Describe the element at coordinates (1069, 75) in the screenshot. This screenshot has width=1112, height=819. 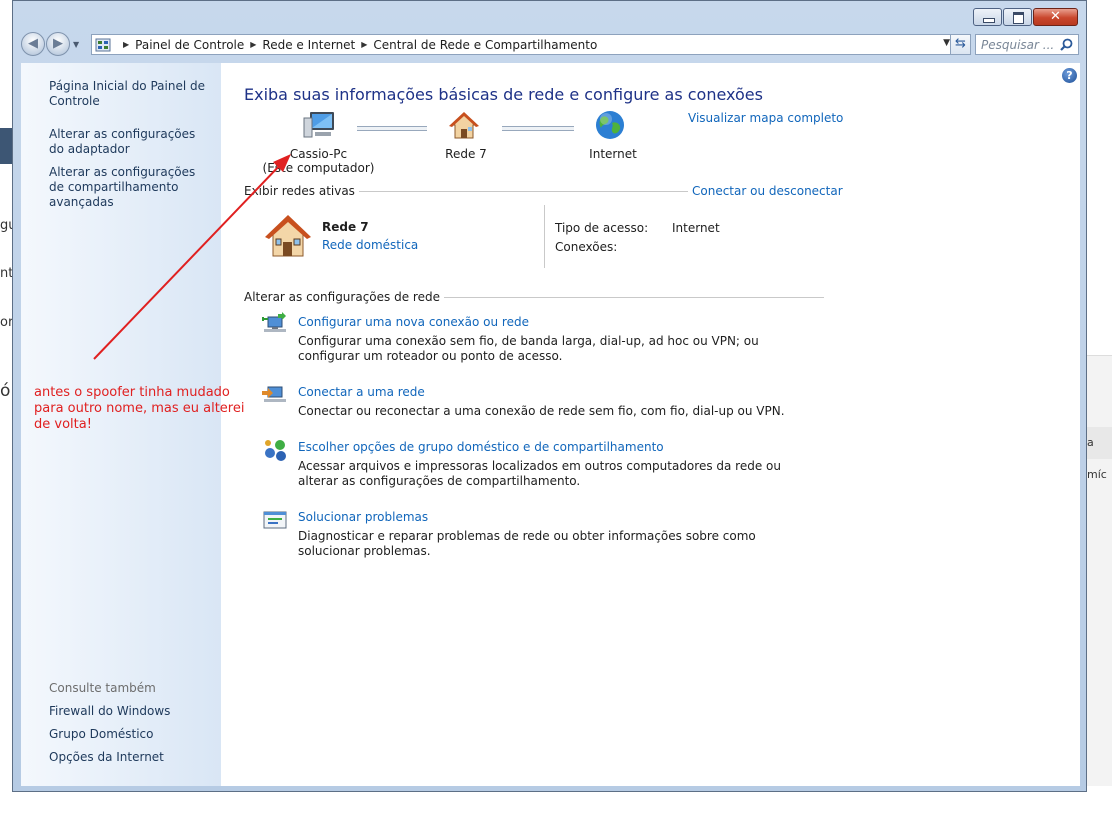
I see `help-icon: ?` at that location.